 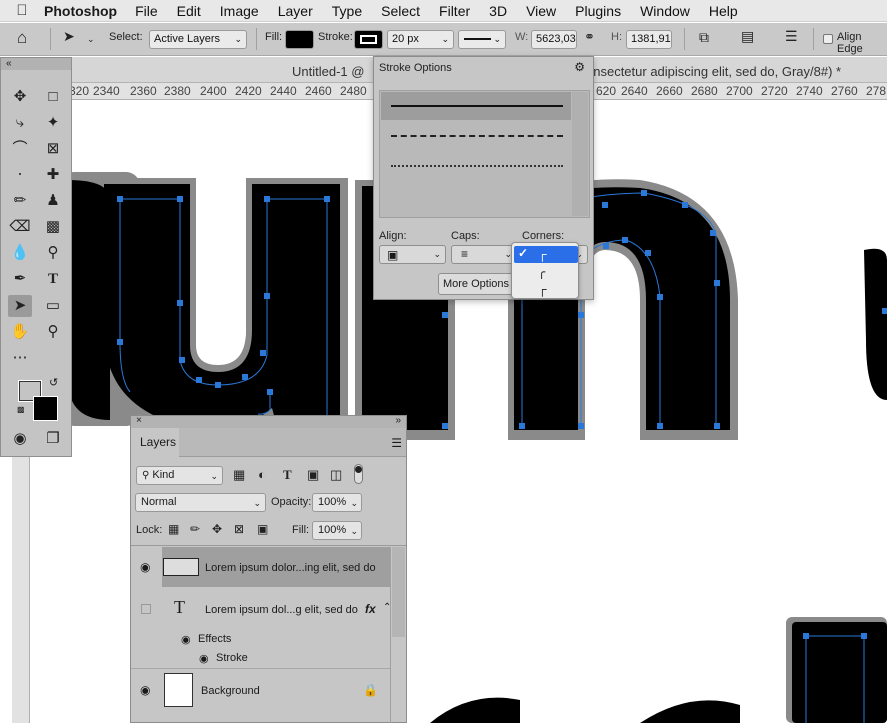 What do you see at coordinates (398, 592) in the screenshot?
I see `layers-scrollbar` at bounding box center [398, 592].